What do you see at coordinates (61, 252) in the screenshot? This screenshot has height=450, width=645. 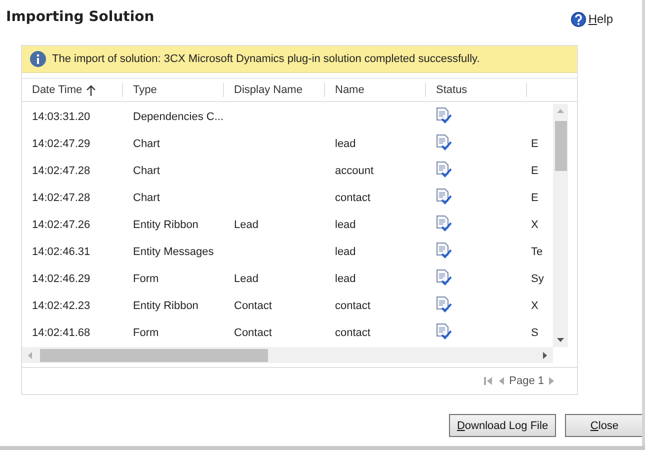 I see `table-cell-text: 14:02:46.31` at bounding box center [61, 252].